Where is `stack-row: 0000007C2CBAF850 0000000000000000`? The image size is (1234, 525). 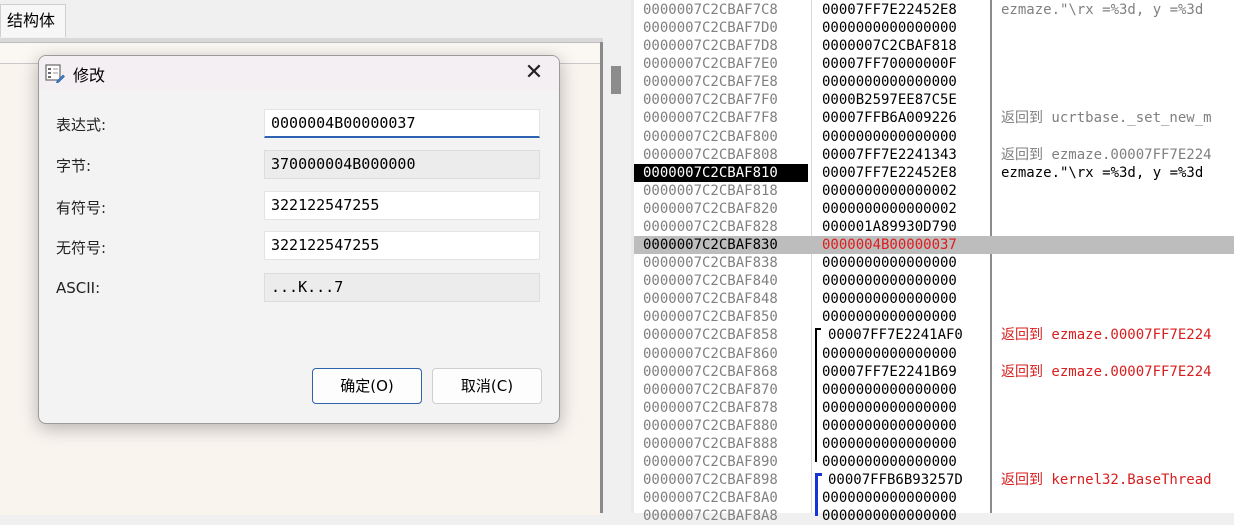
stack-row: 0000007C2CBAF850 0000000000000000 is located at coordinates (934, 317).